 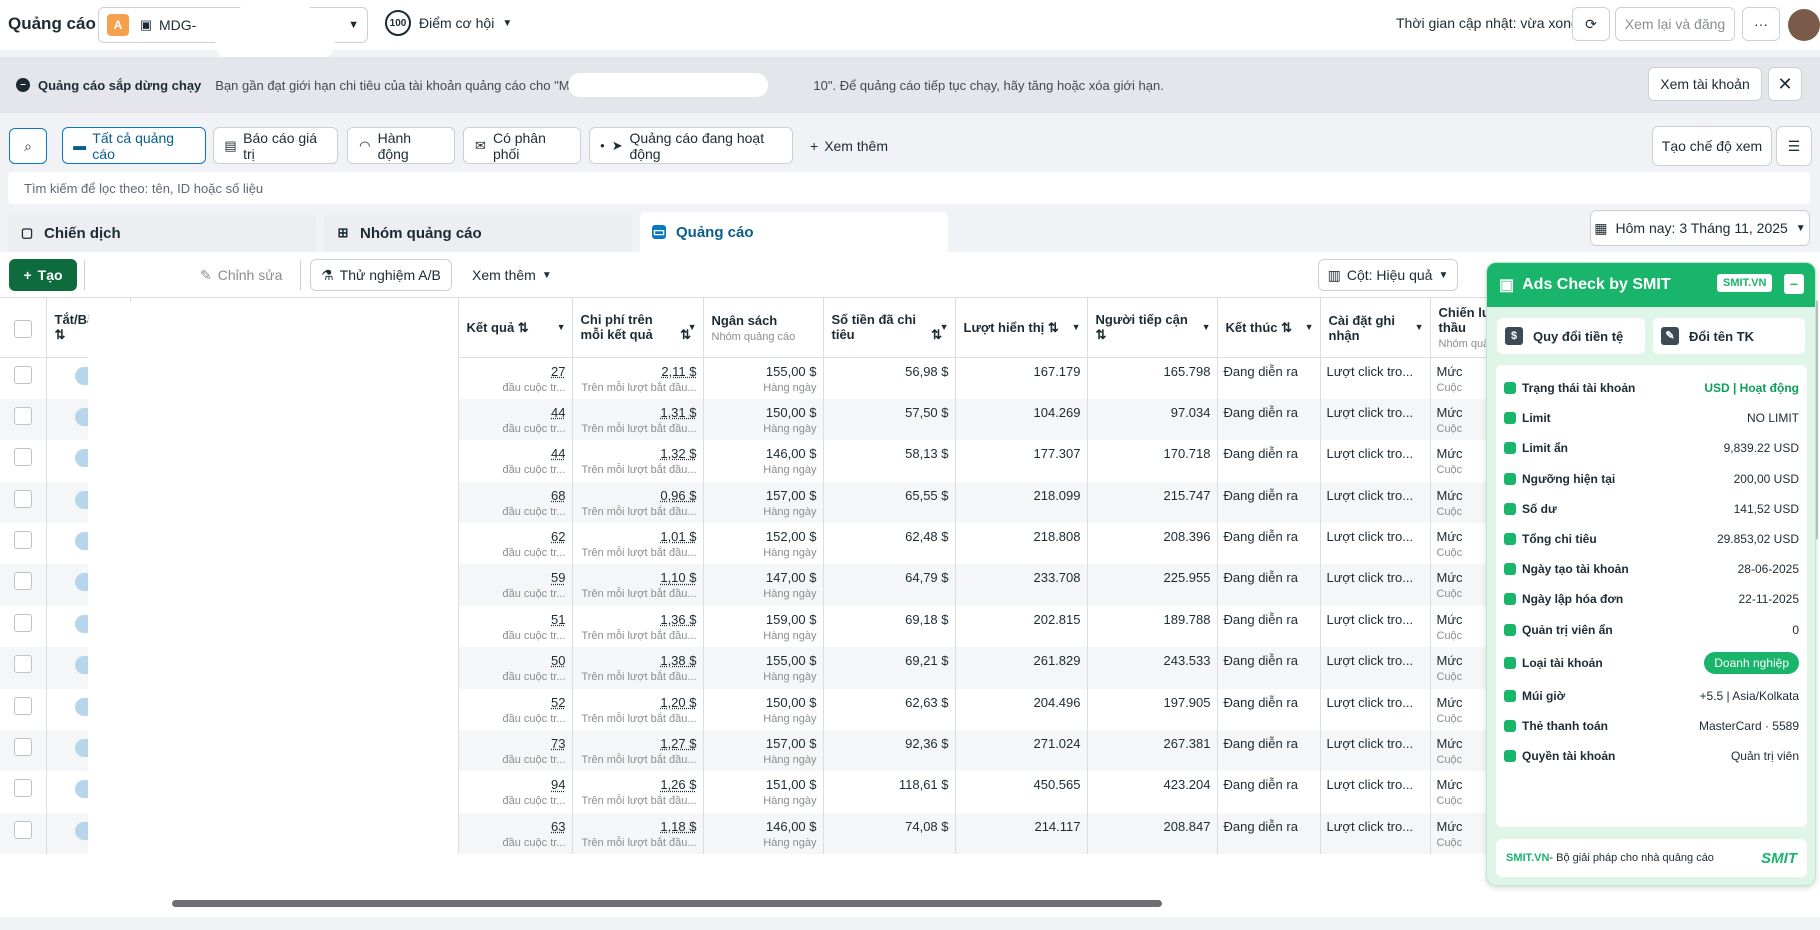 I want to click on minimize-icon: –, so click(x=1794, y=284).